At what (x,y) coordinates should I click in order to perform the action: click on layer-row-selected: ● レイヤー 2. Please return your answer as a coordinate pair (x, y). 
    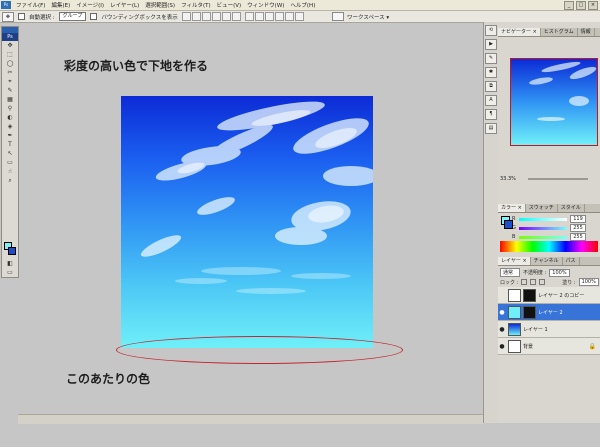
    Looking at the image, I should click on (549, 312).